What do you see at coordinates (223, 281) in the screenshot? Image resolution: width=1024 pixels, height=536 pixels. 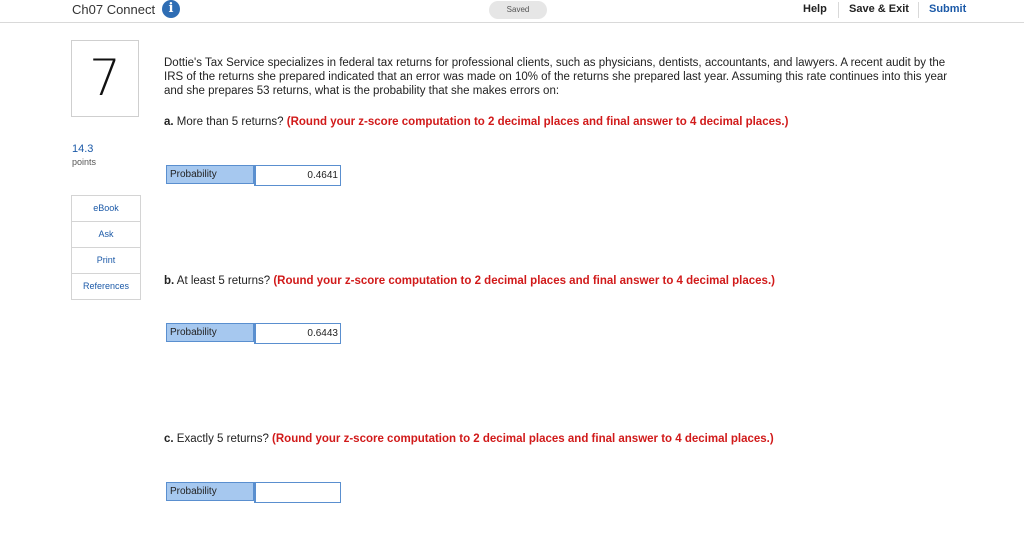 I see `part-prompt: At least 5 returns?` at bounding box center [223, 281].